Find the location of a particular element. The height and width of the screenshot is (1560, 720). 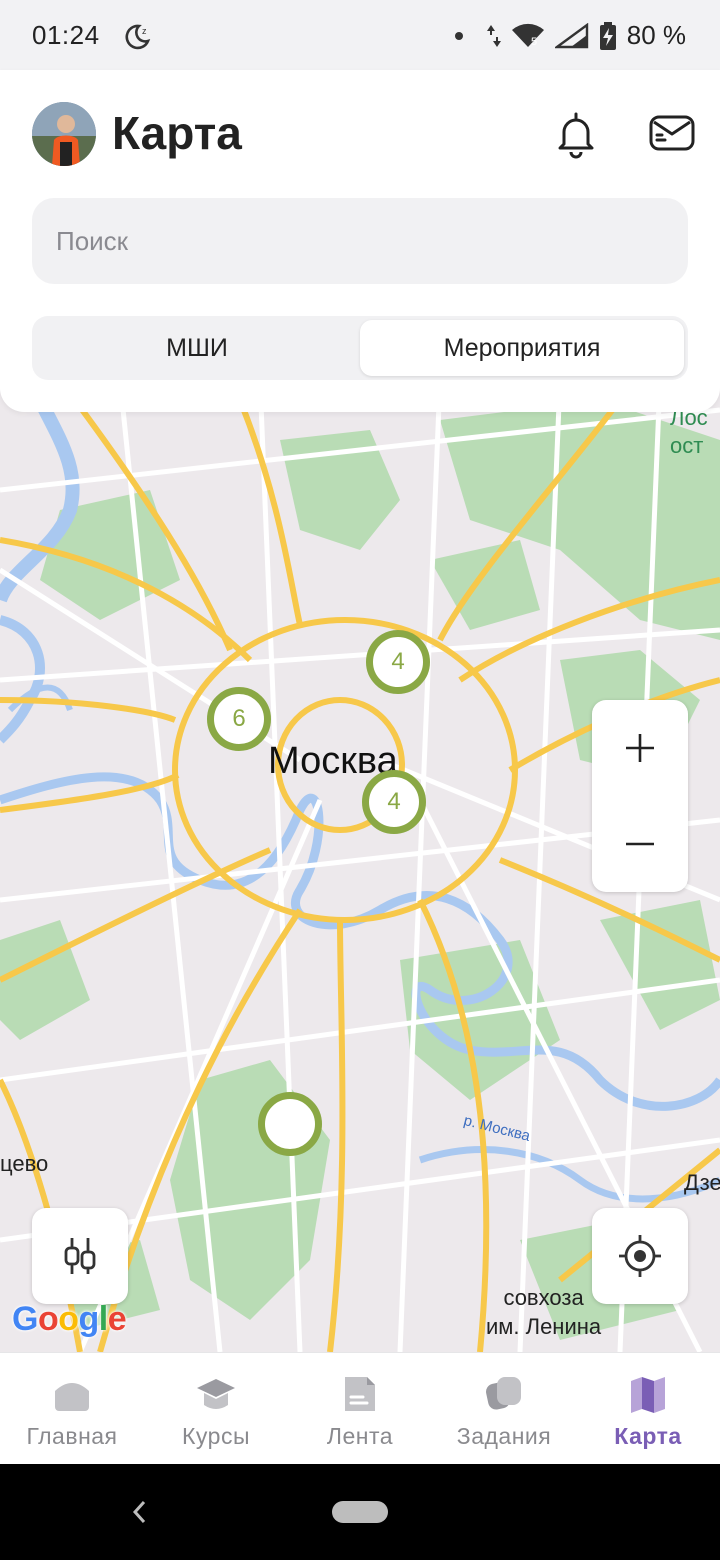

plus-icon is located at coordinates (640, 748).